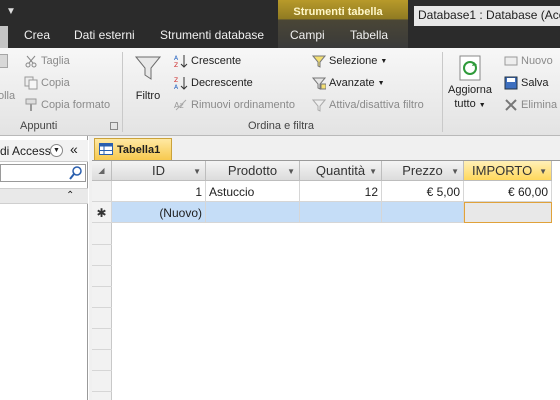 The width and height of the screenshot is (560, 400). Describe the element at coordinates (213, 83) in the screenshot. I see `sort-descending-button: ZA Decrescente` at that location.